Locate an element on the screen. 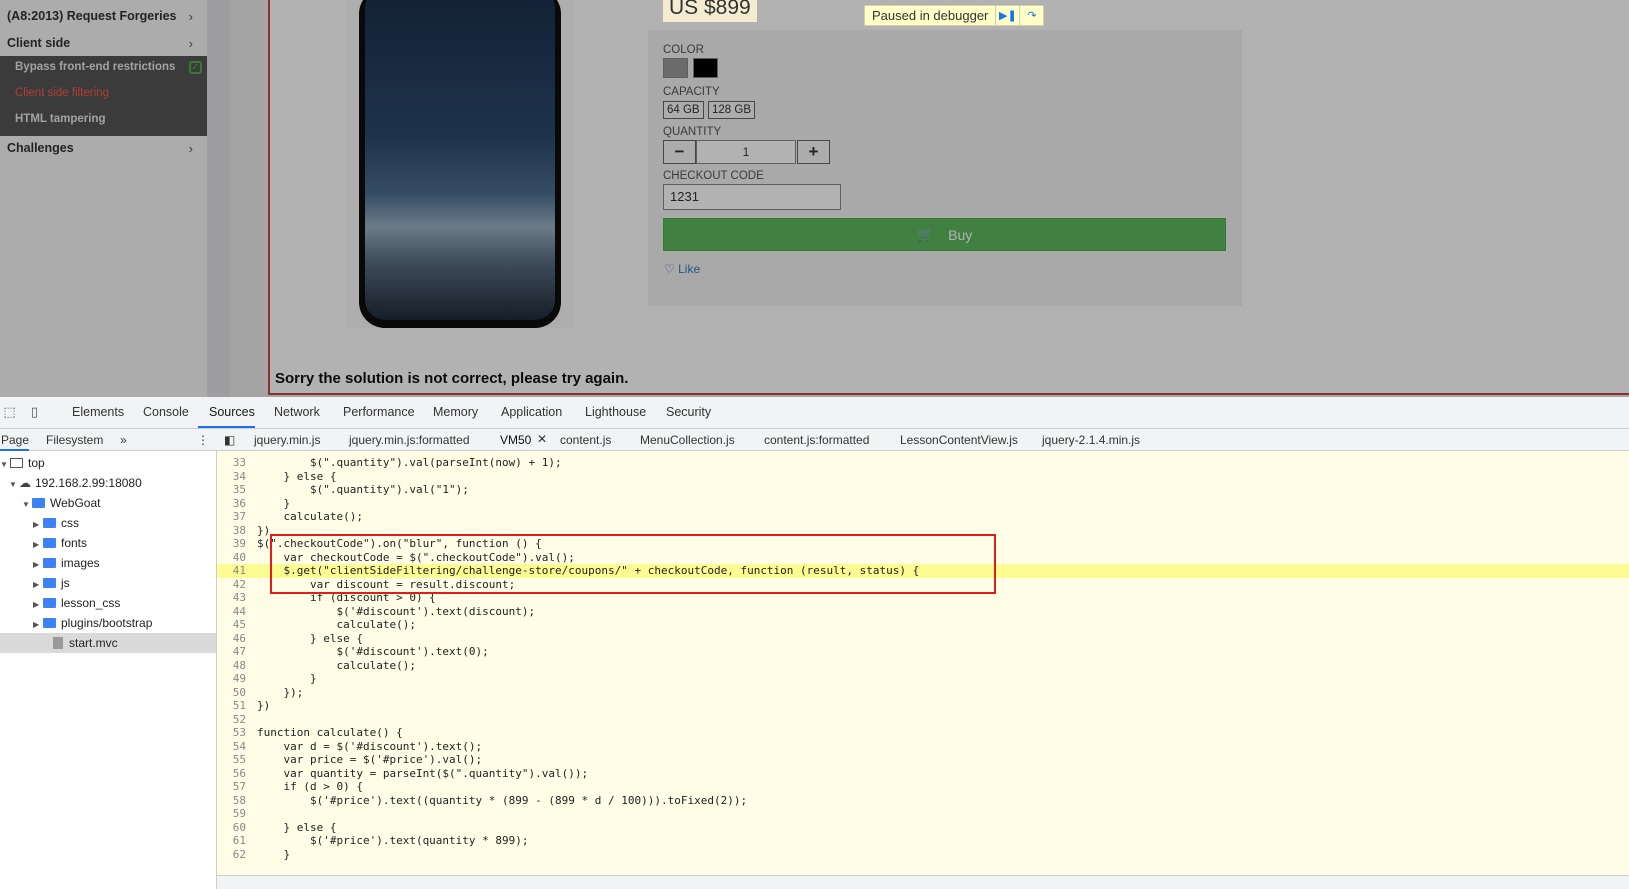  close-icon: ✕ is located at coordinates (542, 439).